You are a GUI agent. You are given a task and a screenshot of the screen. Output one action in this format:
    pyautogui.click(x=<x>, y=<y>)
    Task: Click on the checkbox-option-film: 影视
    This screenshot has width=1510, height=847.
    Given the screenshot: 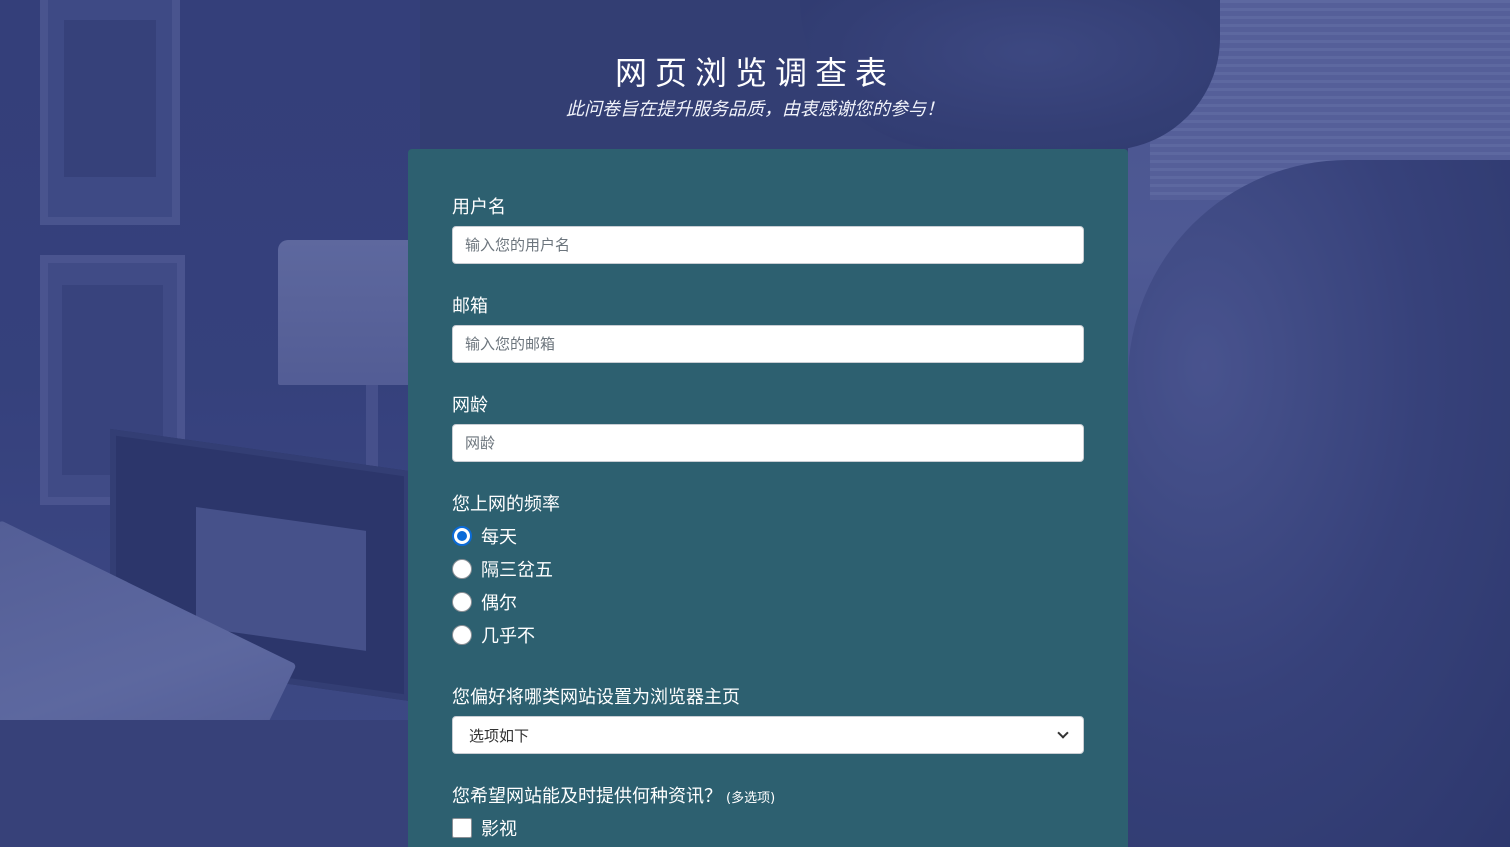 What is the action you would take?
    pyautogui.click(x=484, y=828)
    